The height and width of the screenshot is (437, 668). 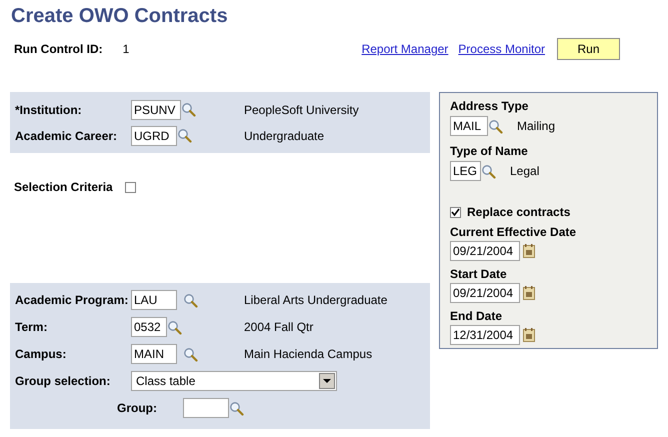 What do you see at coordinates (63, 381) in the screenshot?
I see `field-label: Group selection:` at bounding box center [63, 381].